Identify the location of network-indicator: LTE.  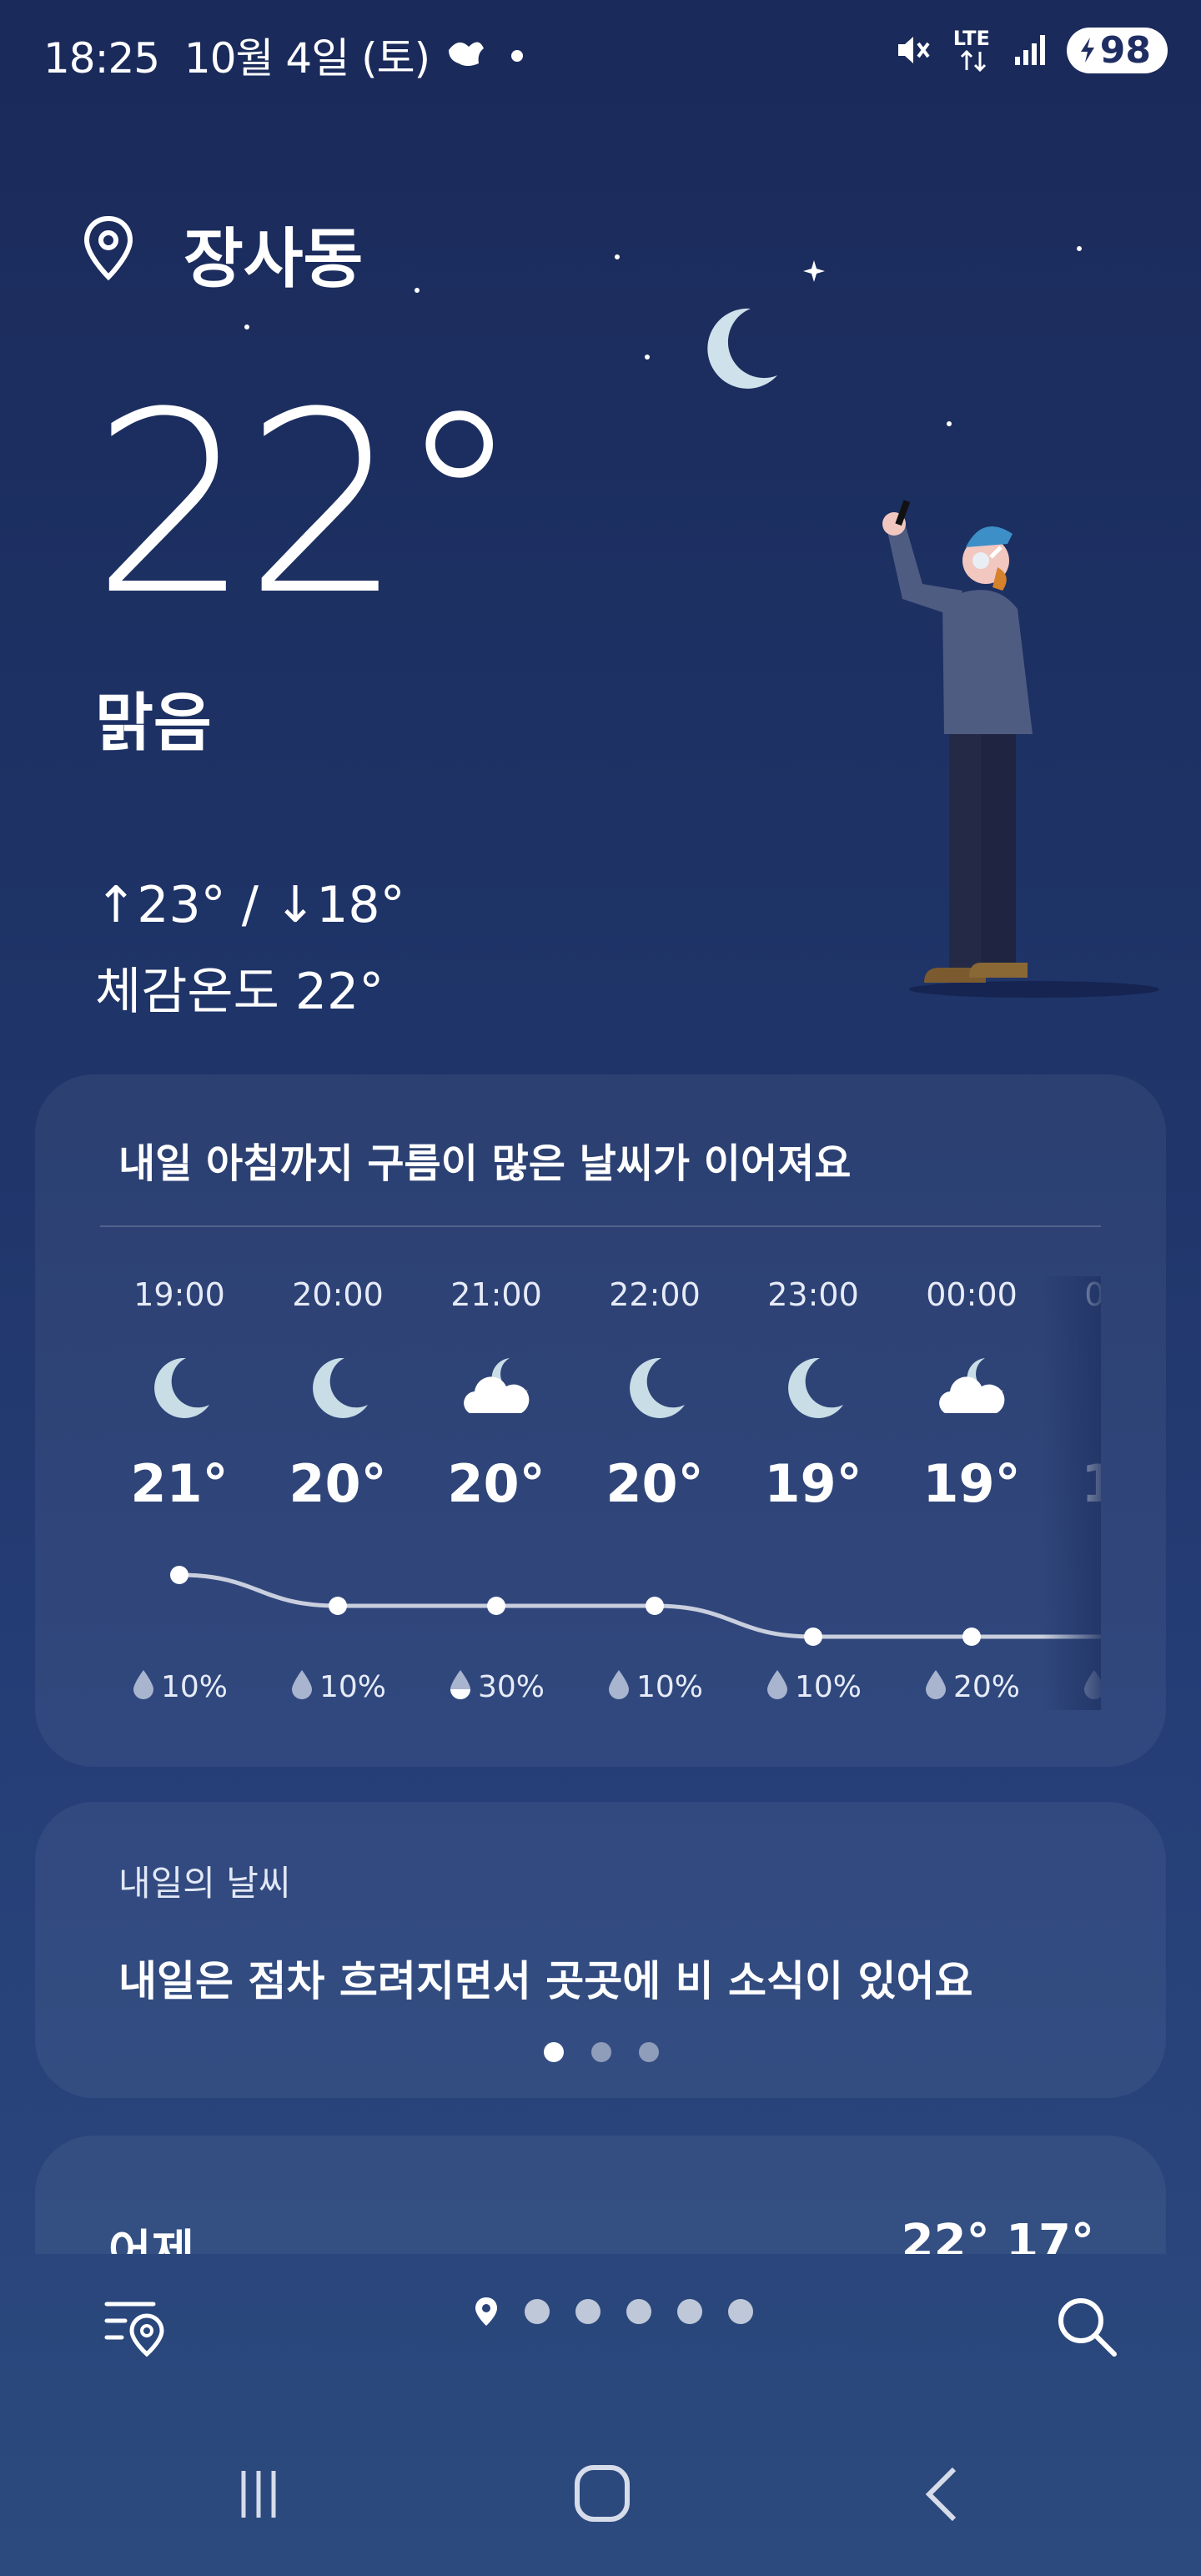
(973, 50).